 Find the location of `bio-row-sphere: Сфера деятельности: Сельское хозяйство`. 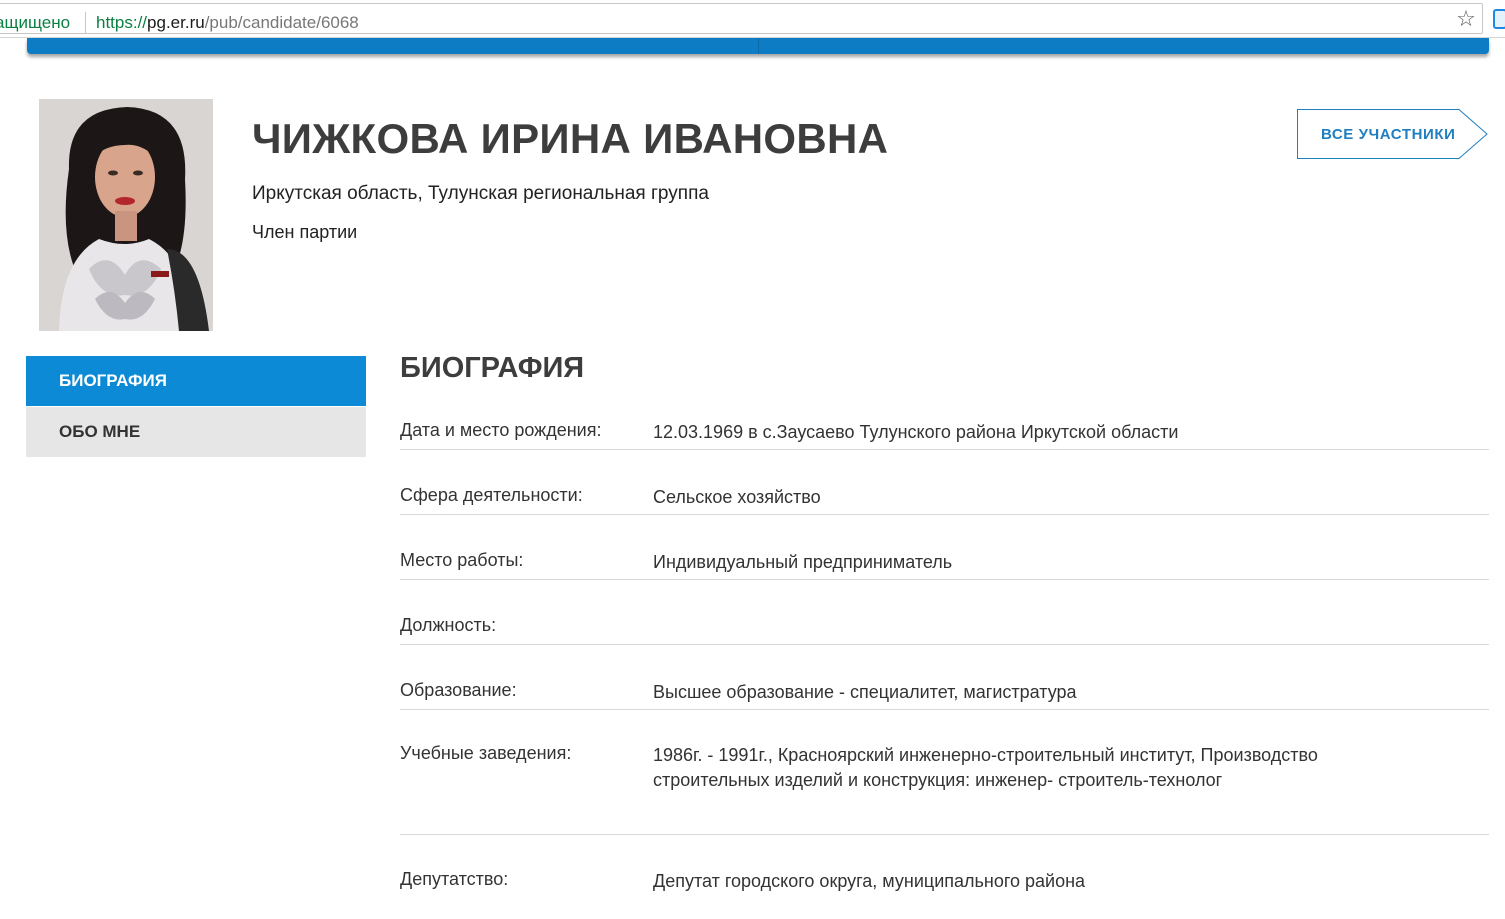

bio-row-sphere: Сфера деятельности: Сельское хозяйство is located at coordinates (944, 500).